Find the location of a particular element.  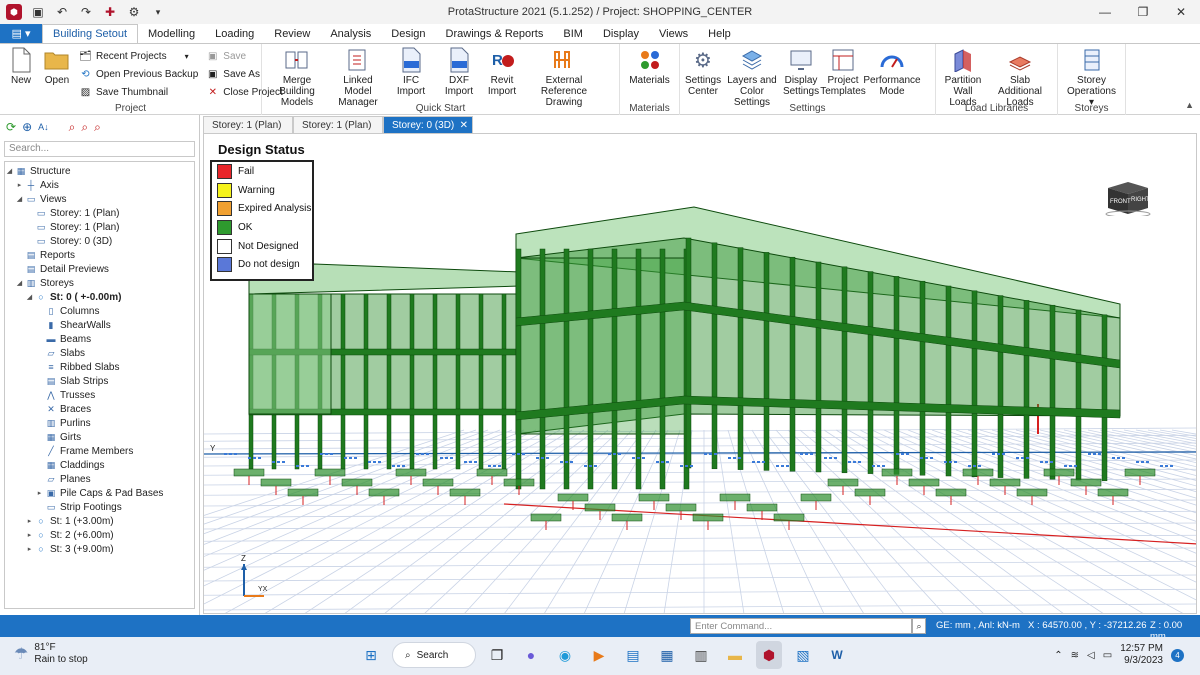

tree-item: ▸ ○ St: 3 (+9.00m) is located at coordinates (99, 549).